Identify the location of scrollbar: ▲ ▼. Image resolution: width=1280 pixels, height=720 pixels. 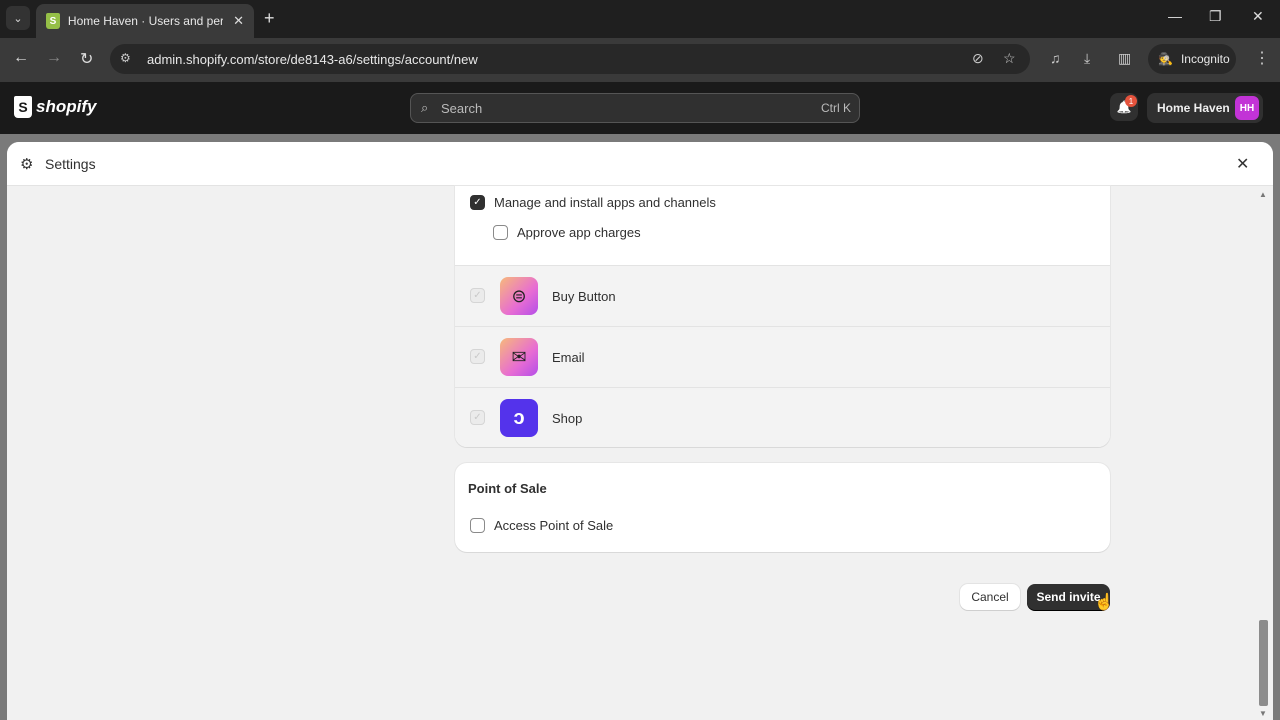
(1263, 453).